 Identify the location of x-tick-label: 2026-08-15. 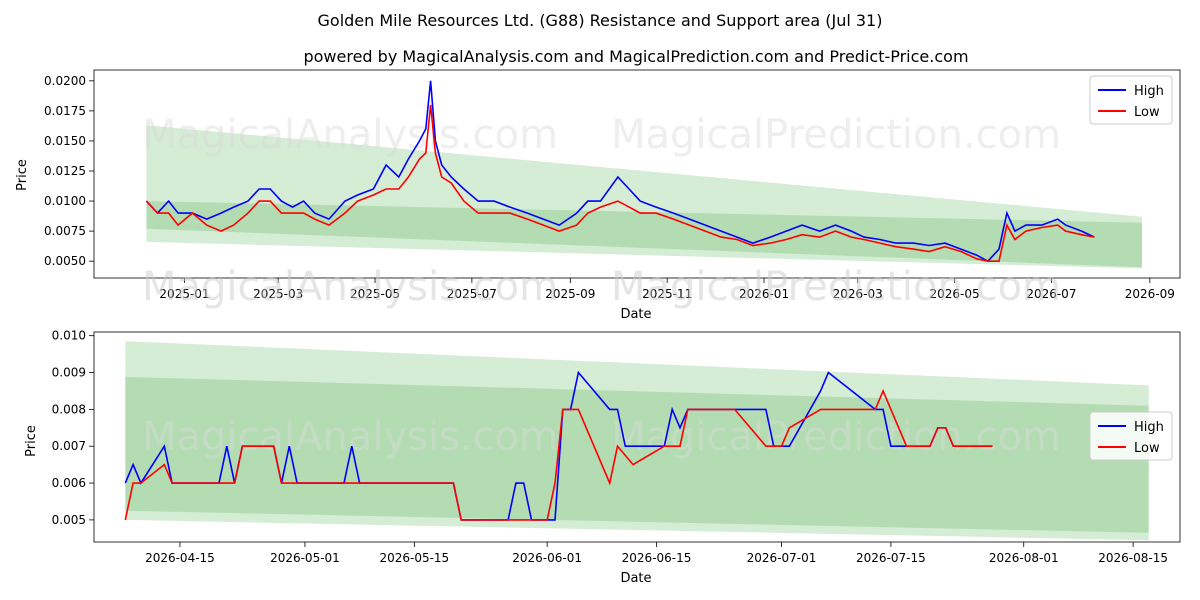
(1133, 558).